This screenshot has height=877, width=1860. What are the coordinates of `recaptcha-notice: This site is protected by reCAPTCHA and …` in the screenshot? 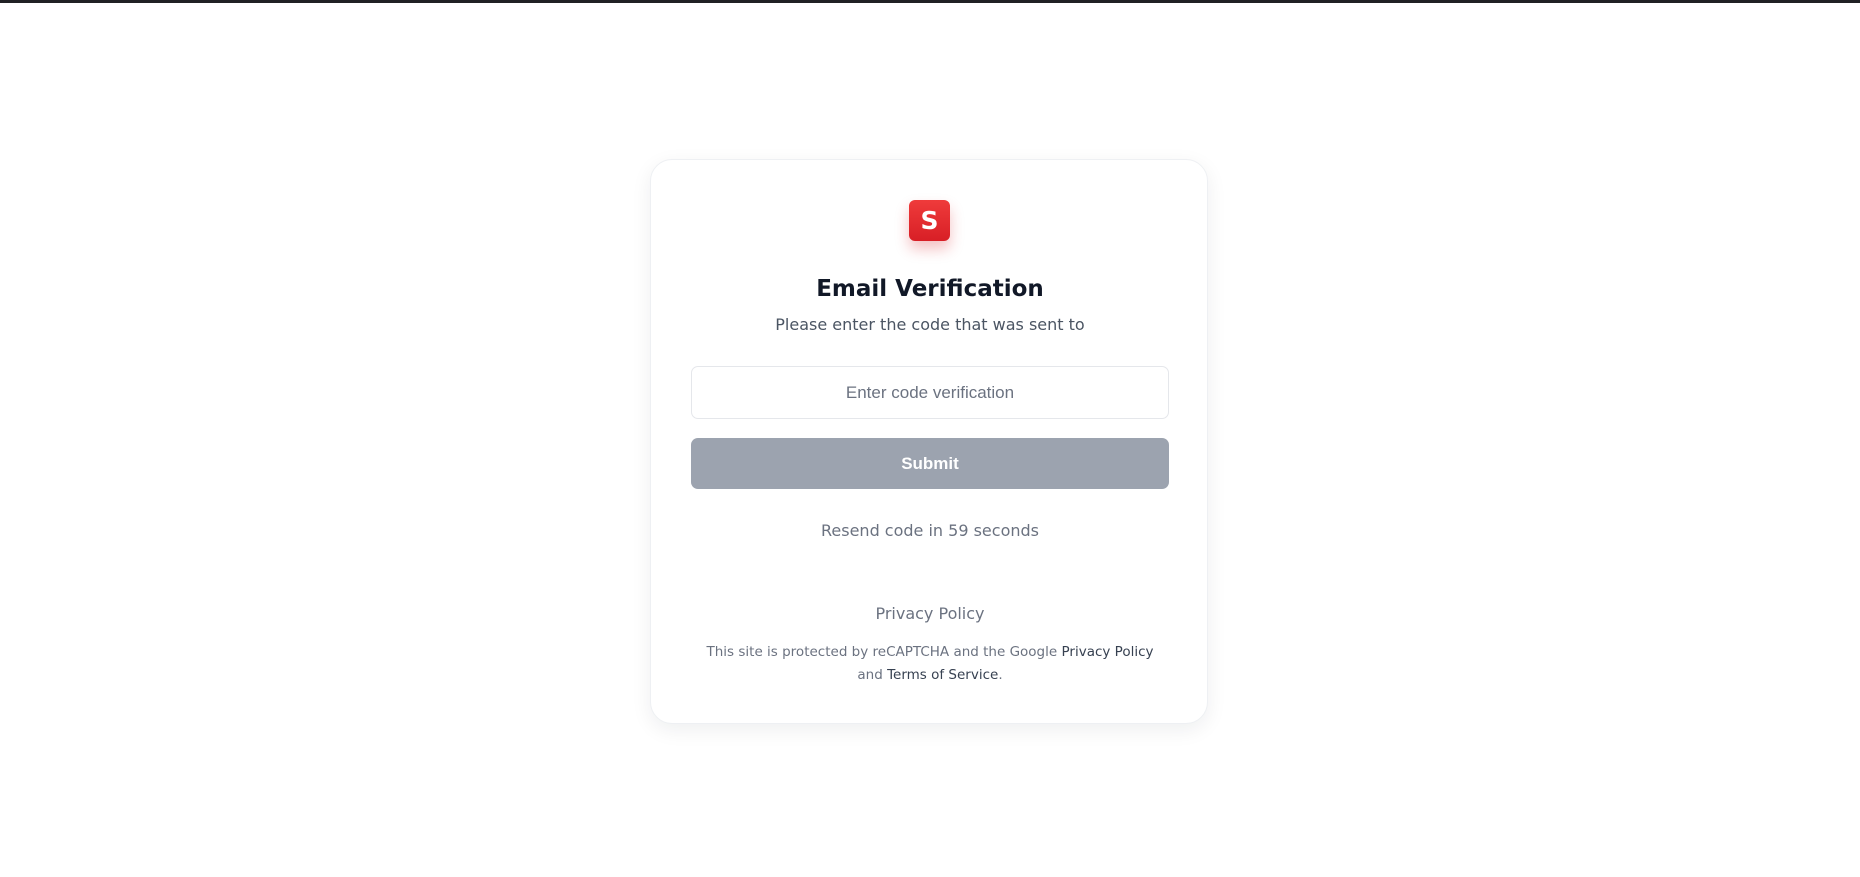 It's located at (930, 664).